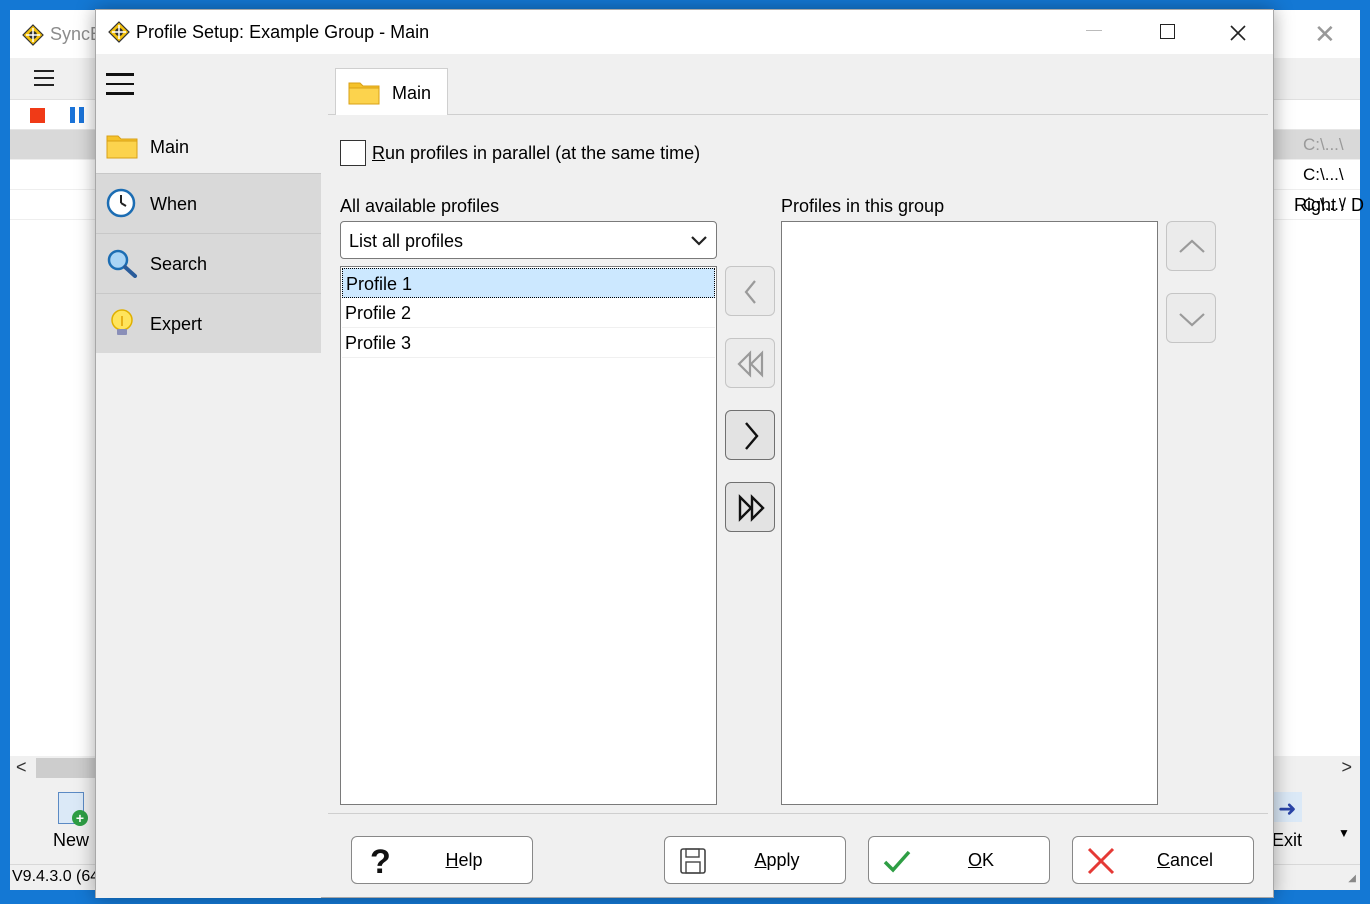 Image resolution: width=1370 pixels, height=904 pixels. I want to click on clock-icon, so click(121, 203).